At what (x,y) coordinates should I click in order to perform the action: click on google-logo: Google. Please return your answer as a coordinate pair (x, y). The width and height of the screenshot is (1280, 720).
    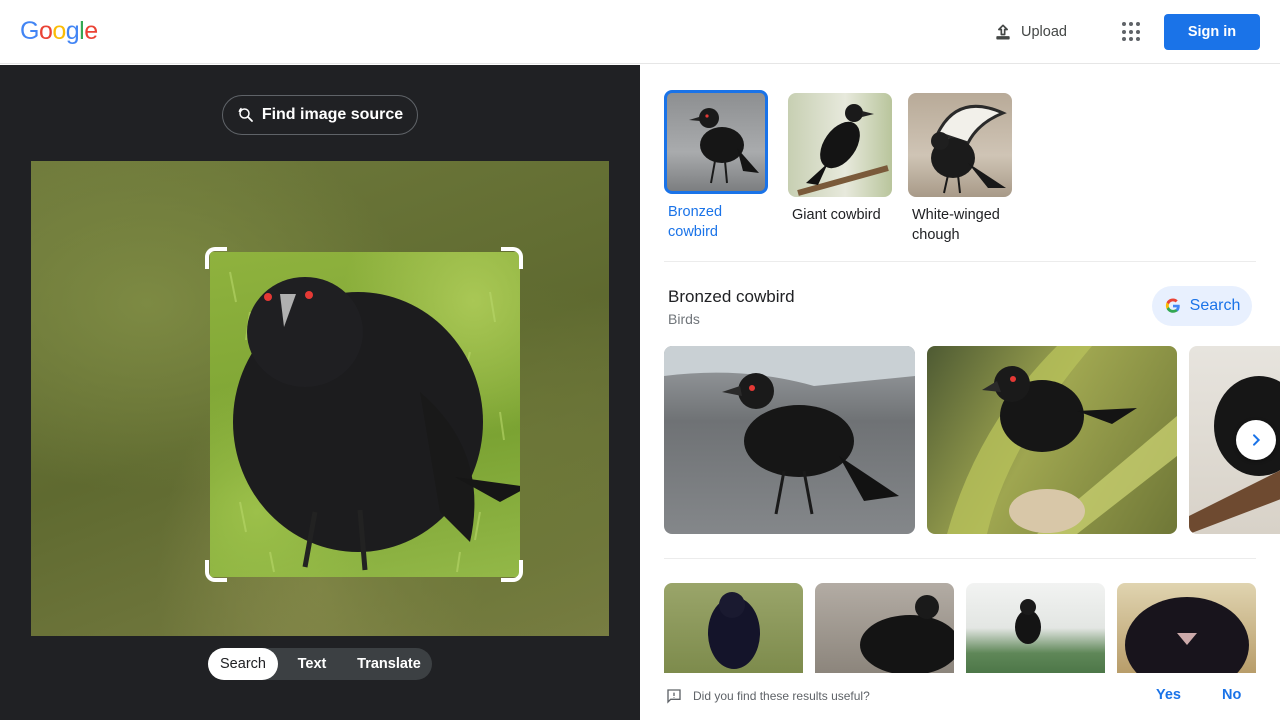
    Looking at the image, I should click on (59, 31).